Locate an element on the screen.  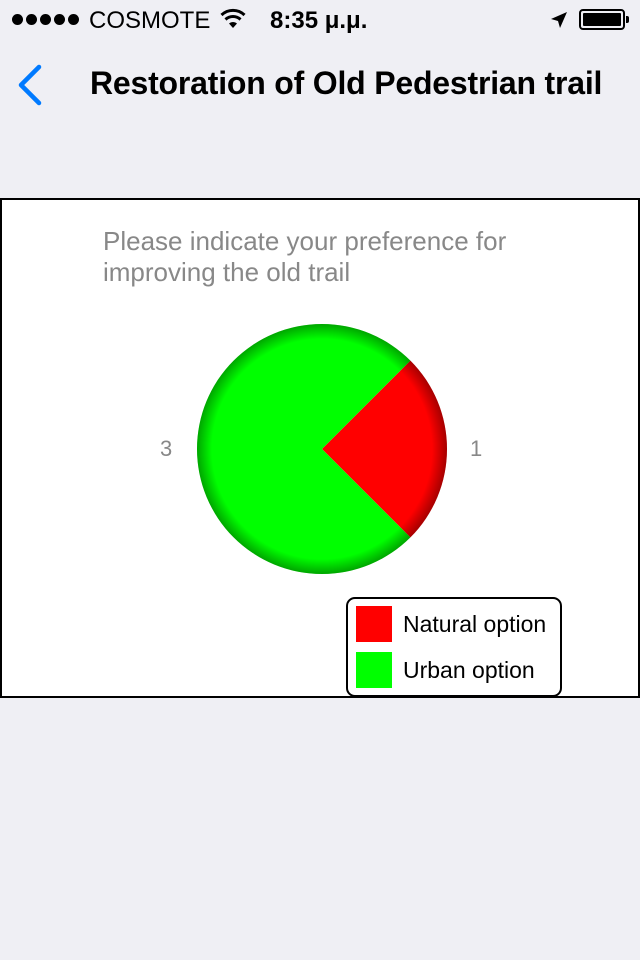
chevron-left-icon is located at coordinates (30, 85).